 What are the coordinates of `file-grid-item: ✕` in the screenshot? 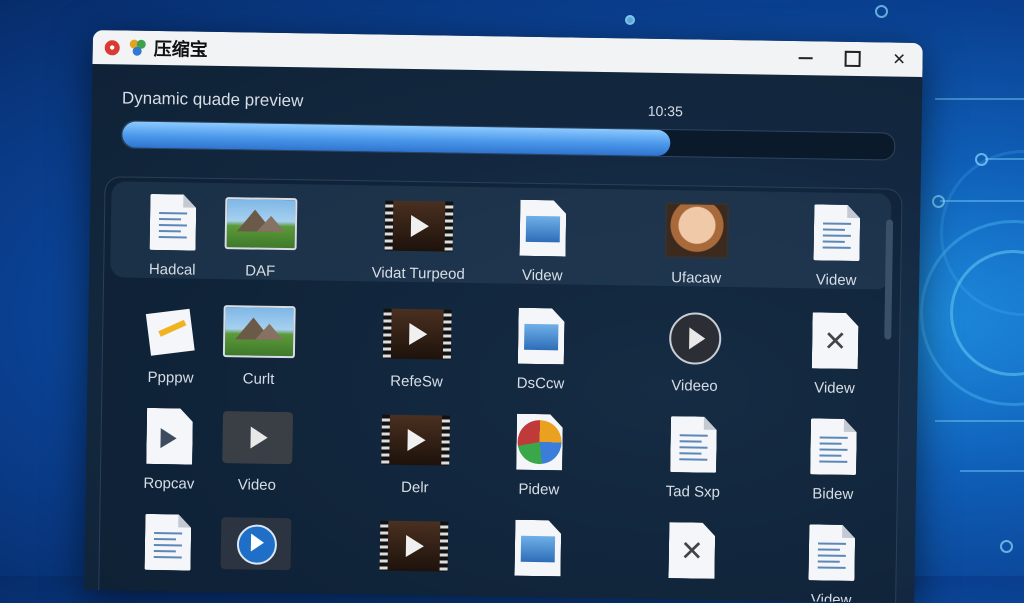 It's located at (692, 559).